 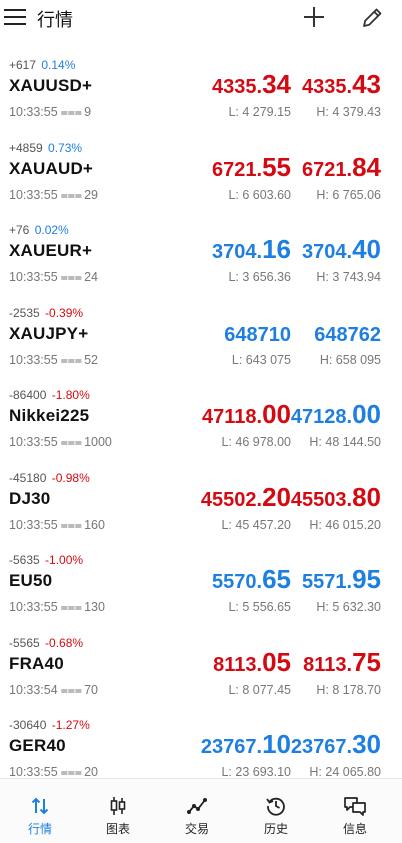 What do you see at coordinates (345, 442) in the screenshot?
I see `high-price: H: 48 144.50` at bounding box center [345, 442].